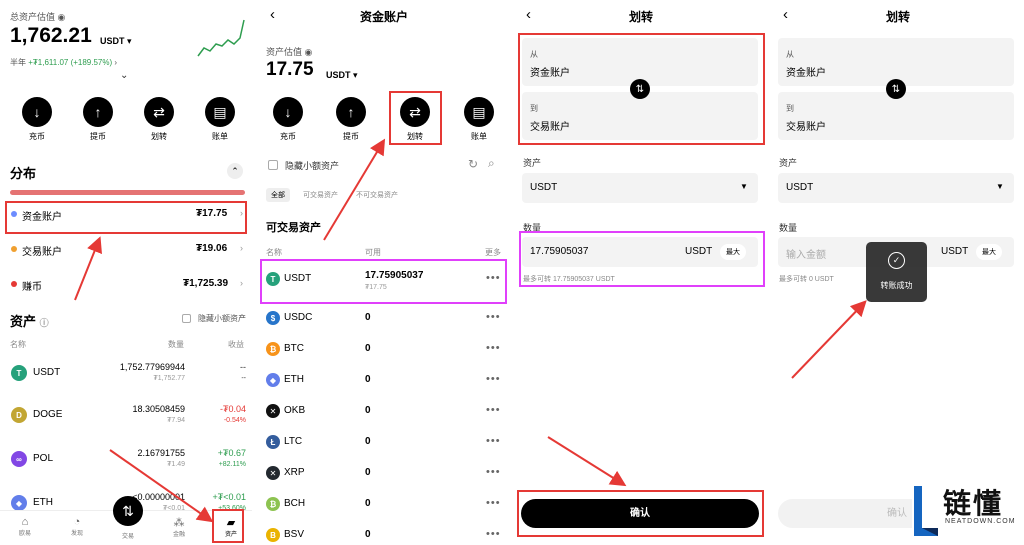 The image size is (1024, 545). What do you see at coordinates (926, 511) in the screenshot?
I see `logo-l-icon` at bounding box center [926, 511].